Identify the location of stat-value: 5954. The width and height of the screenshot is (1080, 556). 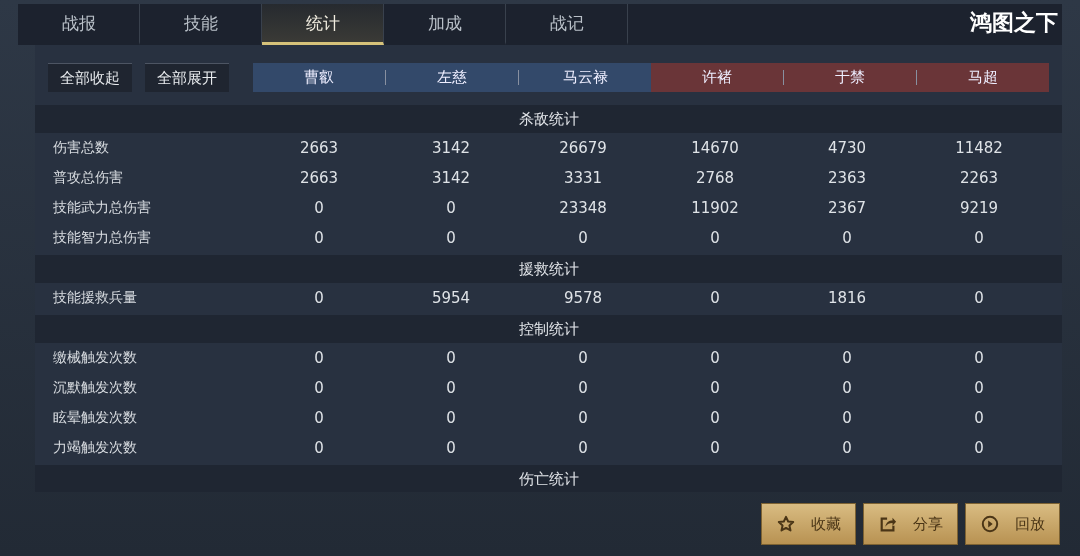
(451, 298).